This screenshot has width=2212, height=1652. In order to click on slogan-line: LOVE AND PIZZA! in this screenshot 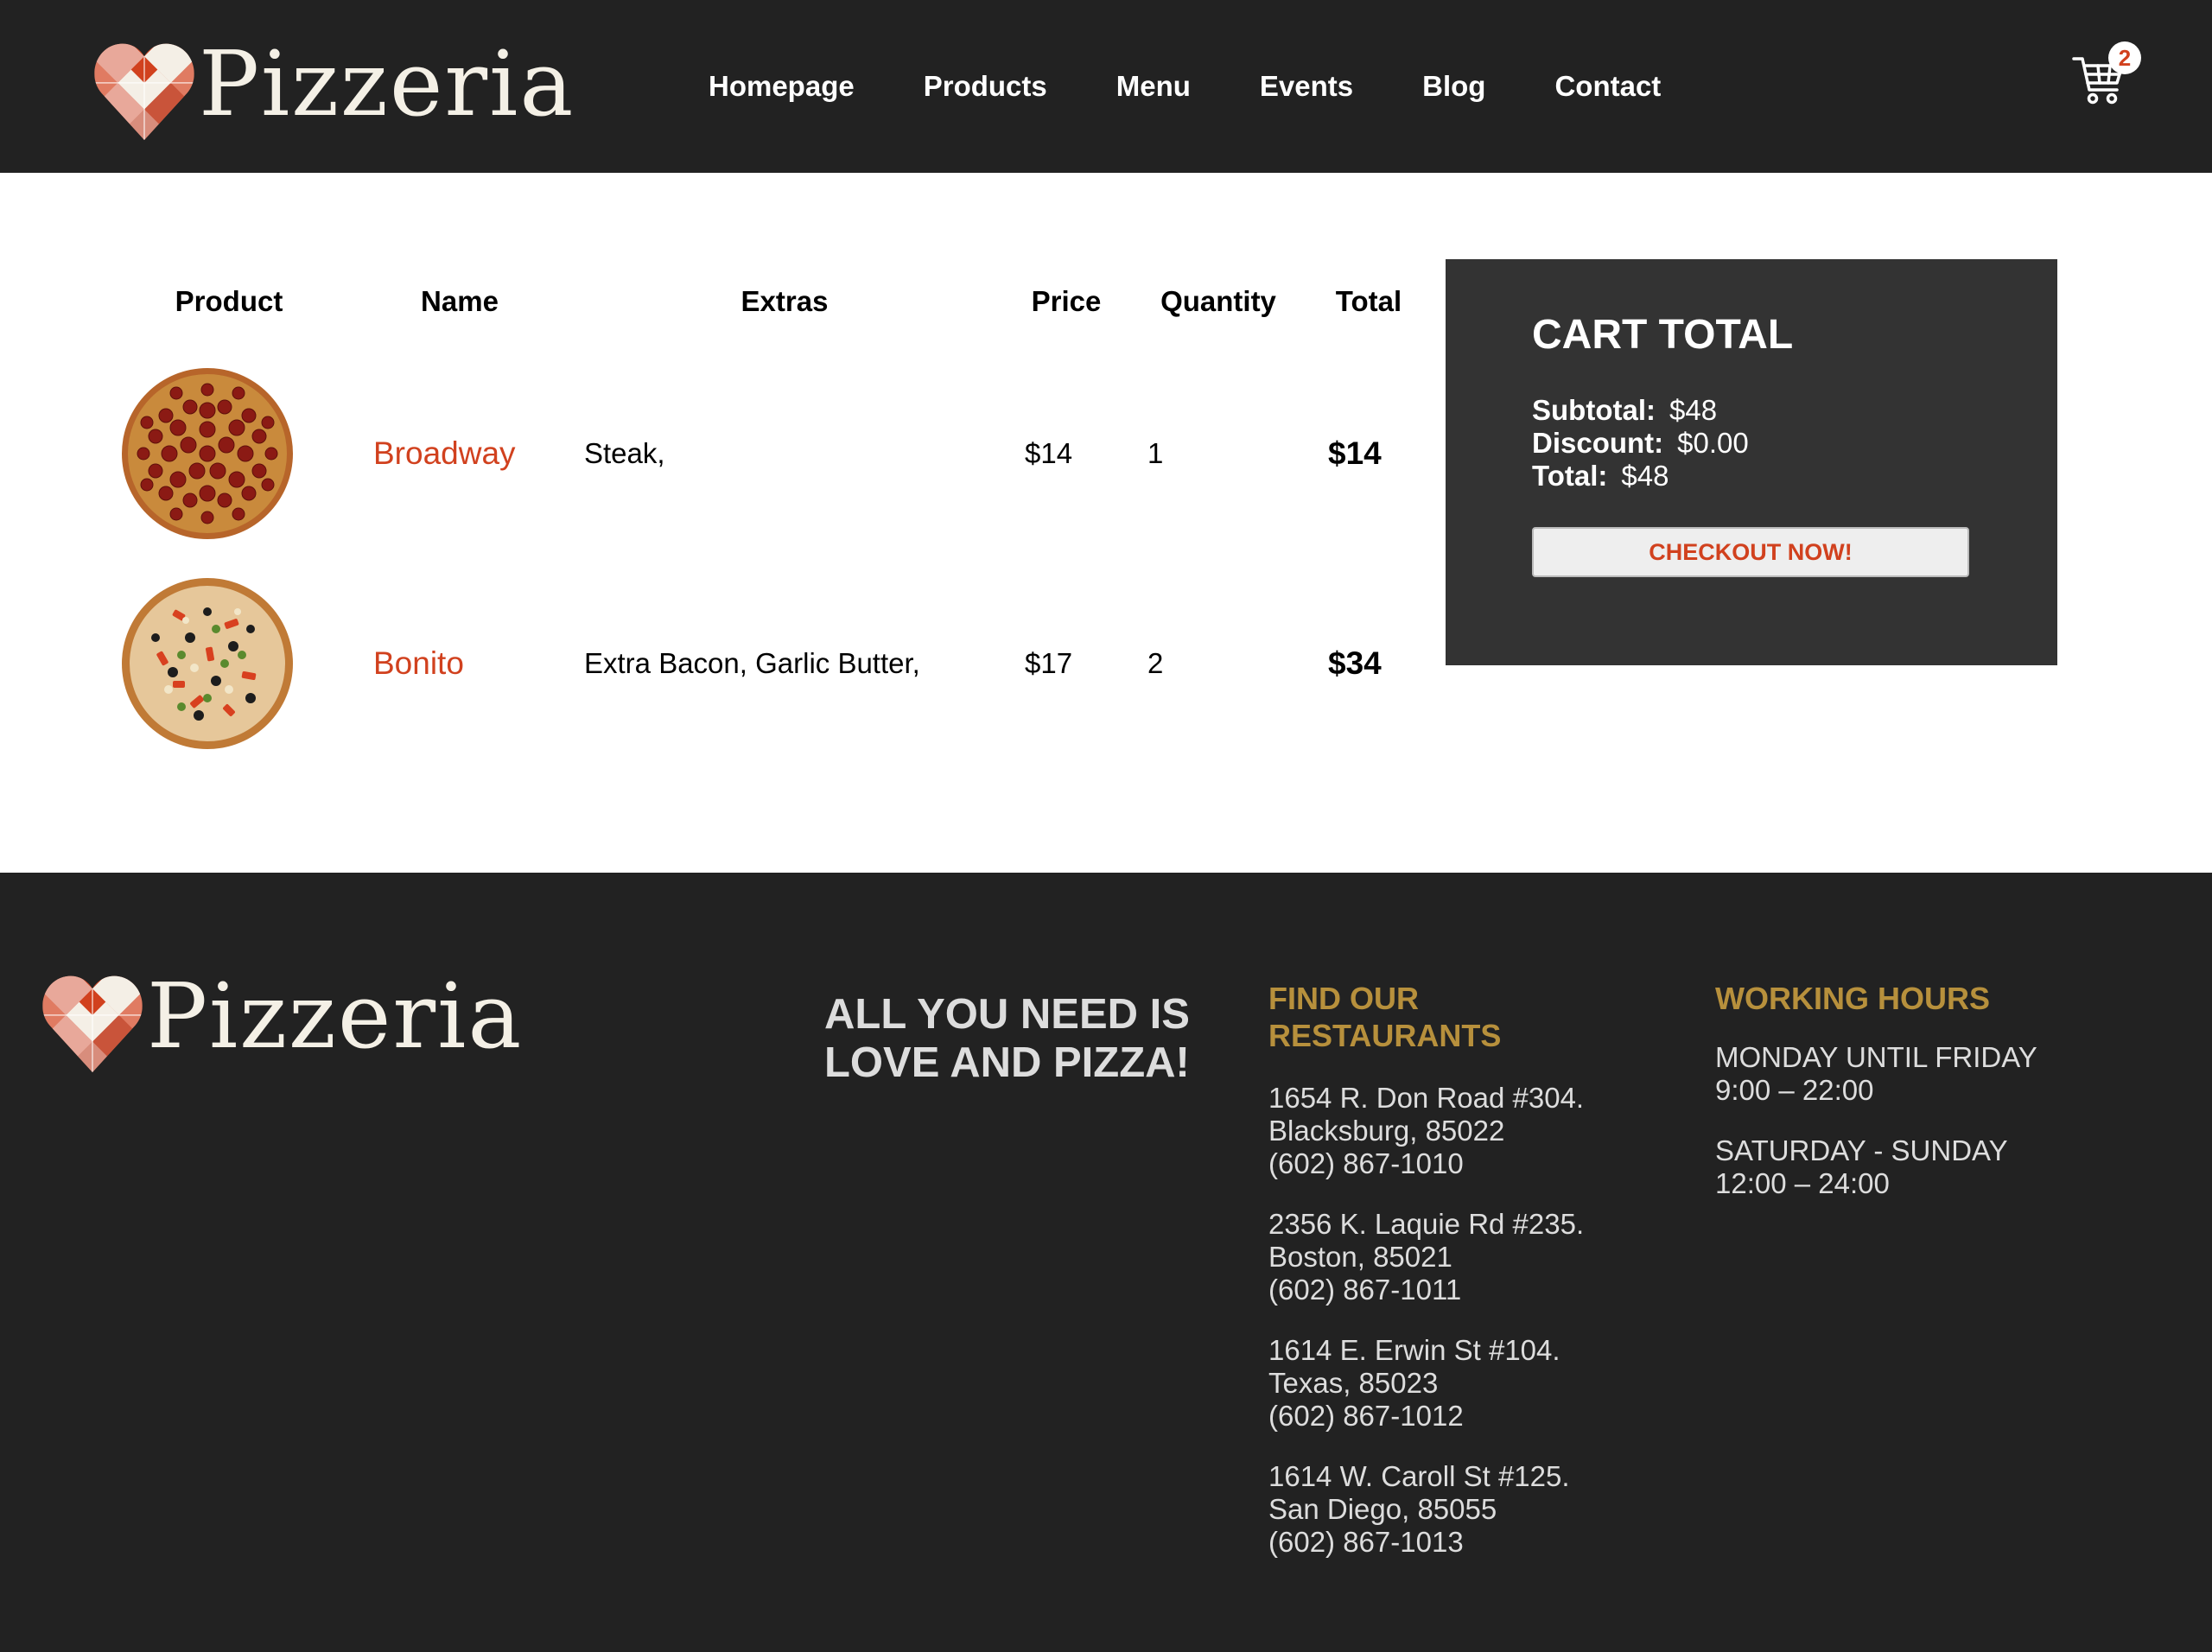, I will do `click(1007, 1062)`.